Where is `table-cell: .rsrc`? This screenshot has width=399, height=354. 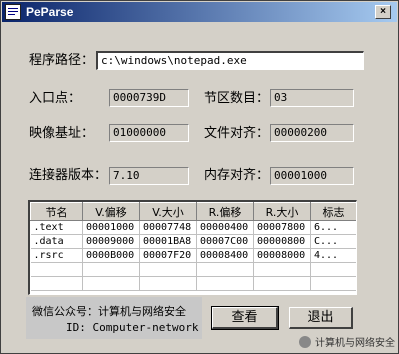
table-cell: .rsrc is located at coordinates (56, 255).